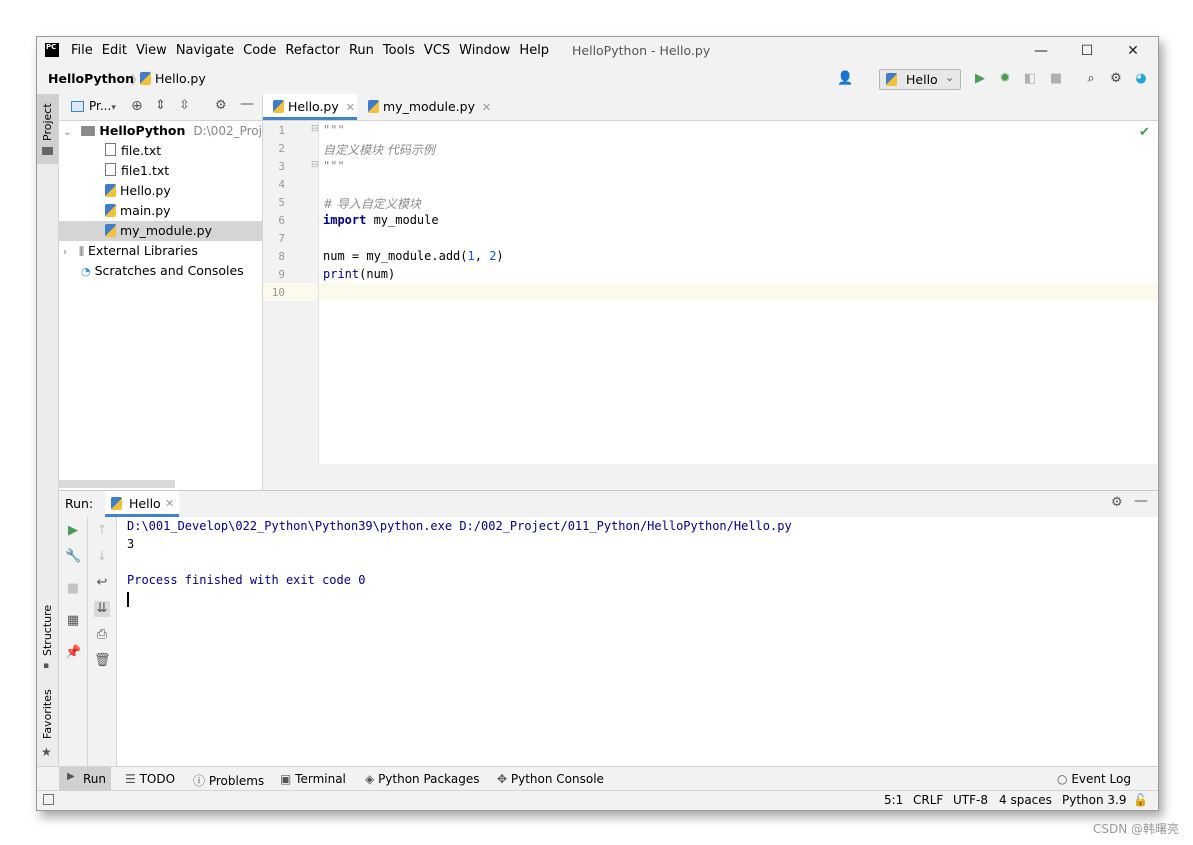 The height and width of the screenshot is (845, 1193). I want to click on run-icon: ▶, so click(980, 79).